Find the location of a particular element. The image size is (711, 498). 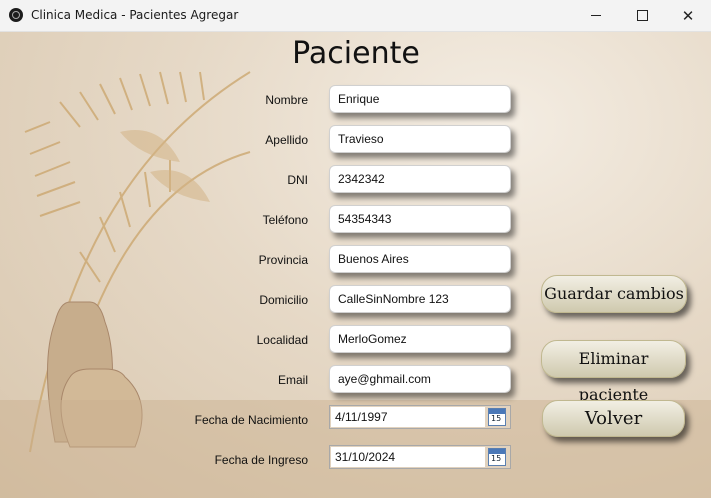

page-title: Paciente is located at coordinates (356, 53).